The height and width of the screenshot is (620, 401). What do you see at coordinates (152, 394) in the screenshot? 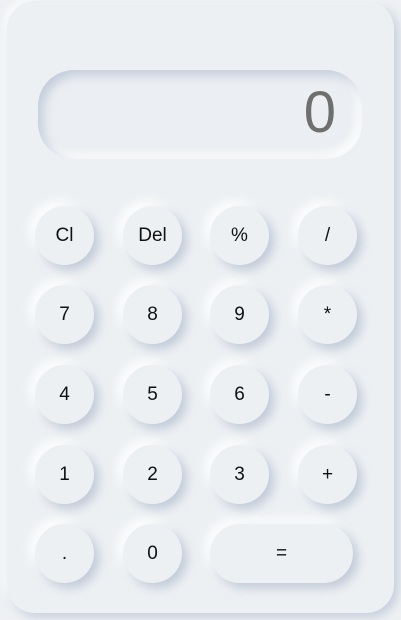
I see `digit-5-button: 5` at bounding box center [152, 394].